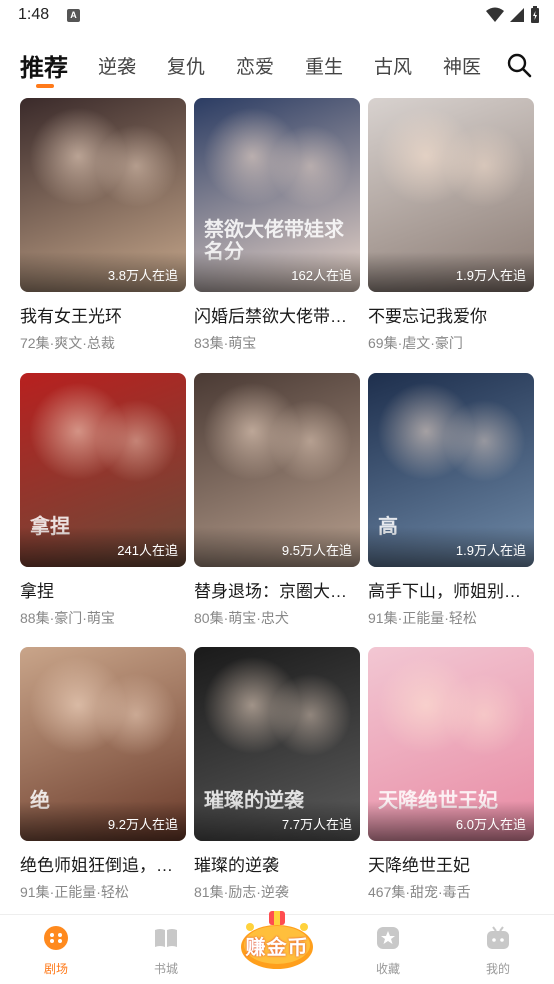 The width and height of the screenshot is (554, 984). I want to click on drama-title: 天降绝世王妃, so click(451, 863).